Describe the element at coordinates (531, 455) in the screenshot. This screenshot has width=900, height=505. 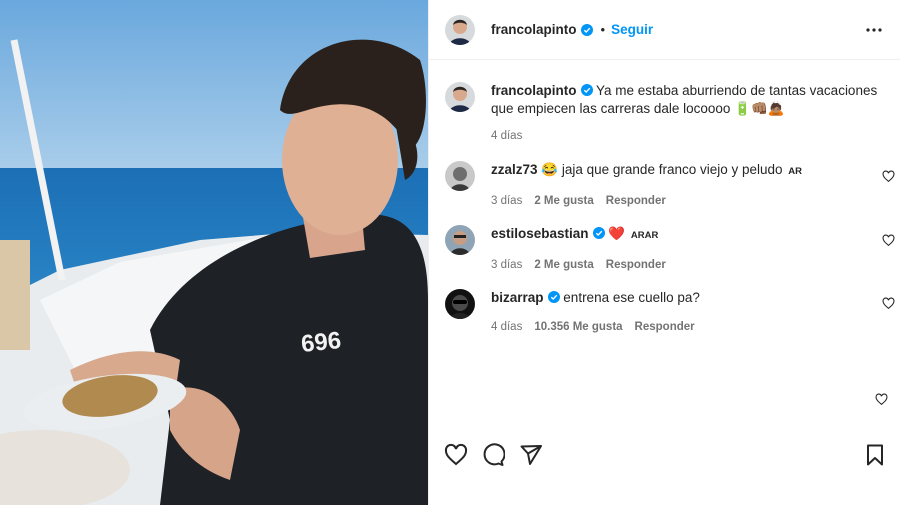
I see `share-icon` at that location.